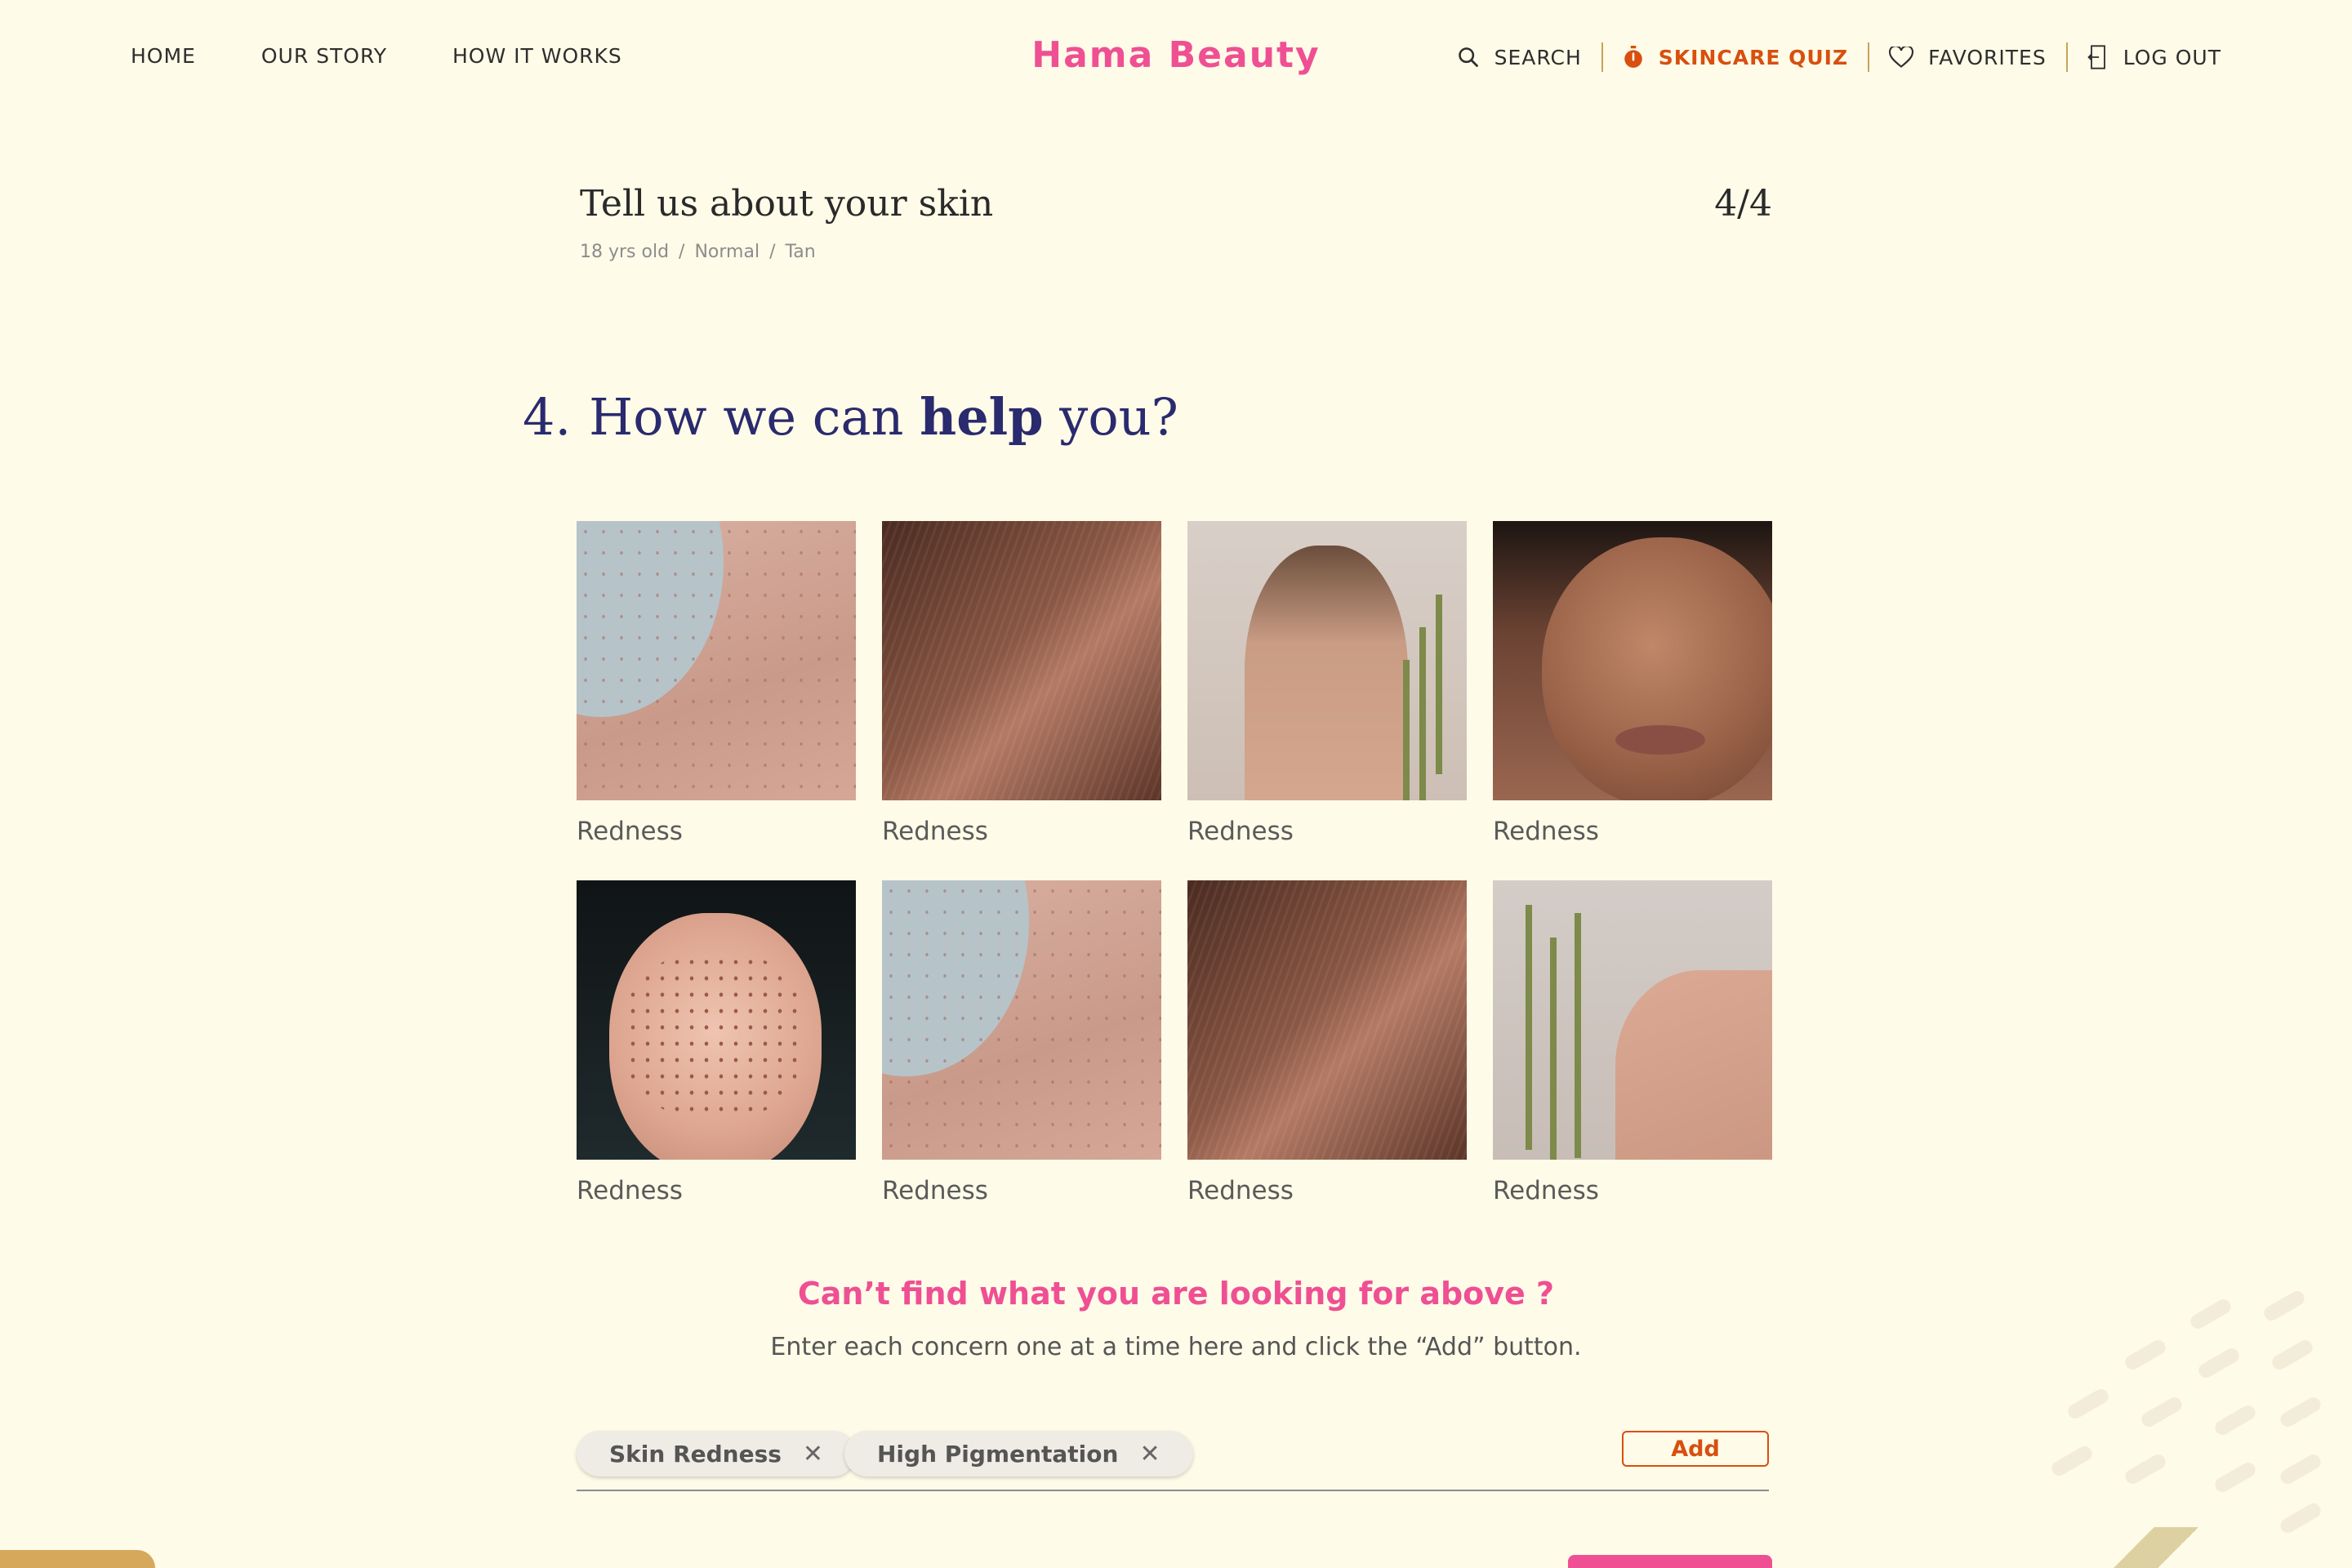 The image size is (2352, 1568). Describe the element at coordinates (1901, 58) in the screenshot. I see `heart-icon` at that location.